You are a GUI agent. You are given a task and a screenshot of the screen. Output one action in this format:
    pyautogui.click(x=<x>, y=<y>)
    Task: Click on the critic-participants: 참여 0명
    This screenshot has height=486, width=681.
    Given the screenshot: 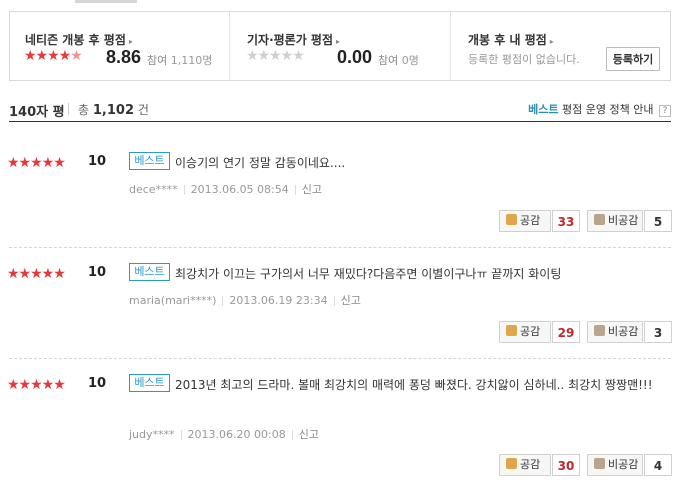 What is the action you would take?
    pyautogui.click(x=398, y=60)
    